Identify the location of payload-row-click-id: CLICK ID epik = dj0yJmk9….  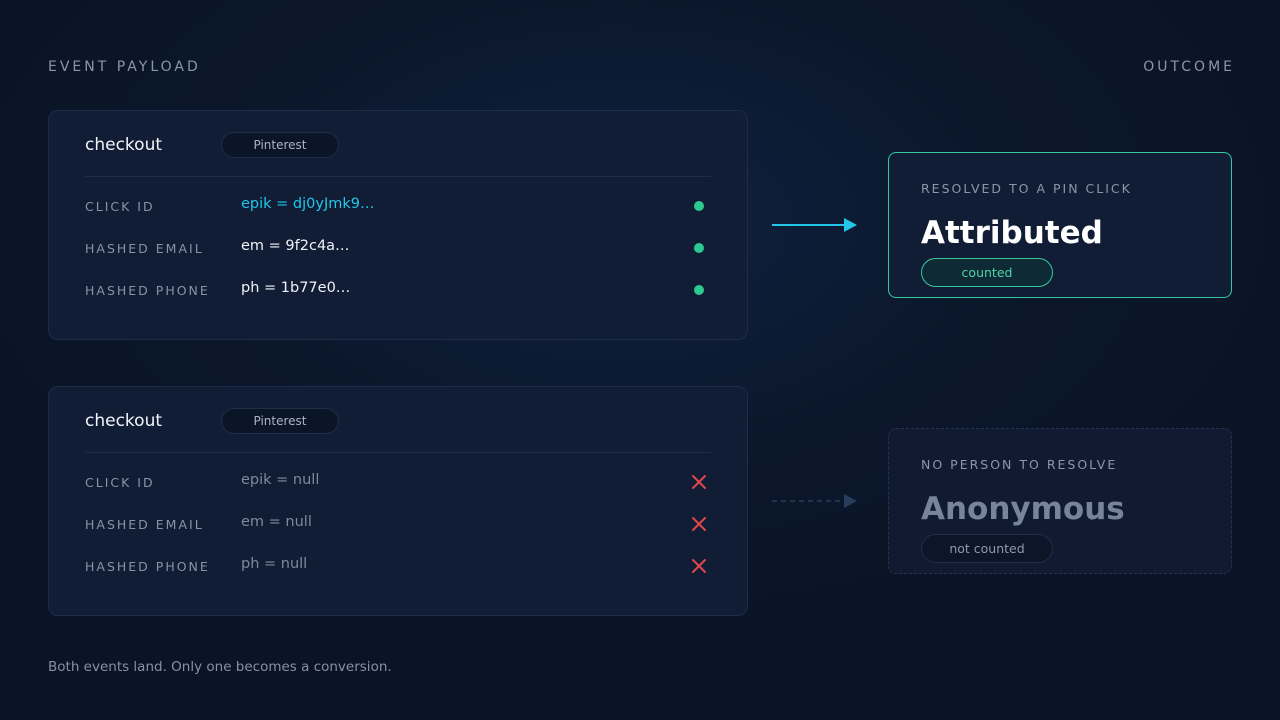
(398, 206).